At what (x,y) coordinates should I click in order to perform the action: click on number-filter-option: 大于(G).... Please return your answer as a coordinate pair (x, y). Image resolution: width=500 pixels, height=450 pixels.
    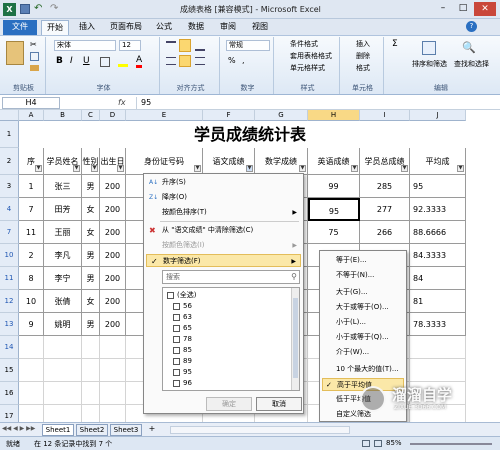
    Looking at the image, I should click on (363, 292).